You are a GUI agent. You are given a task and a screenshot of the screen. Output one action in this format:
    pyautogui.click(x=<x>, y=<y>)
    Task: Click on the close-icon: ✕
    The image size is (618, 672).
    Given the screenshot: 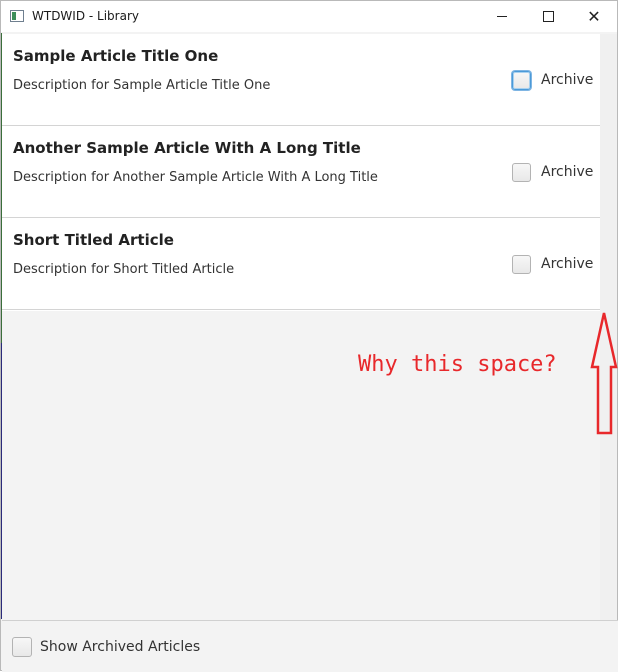 What is the action you would take?
    pyautogui.click(x=594, y=16)
    